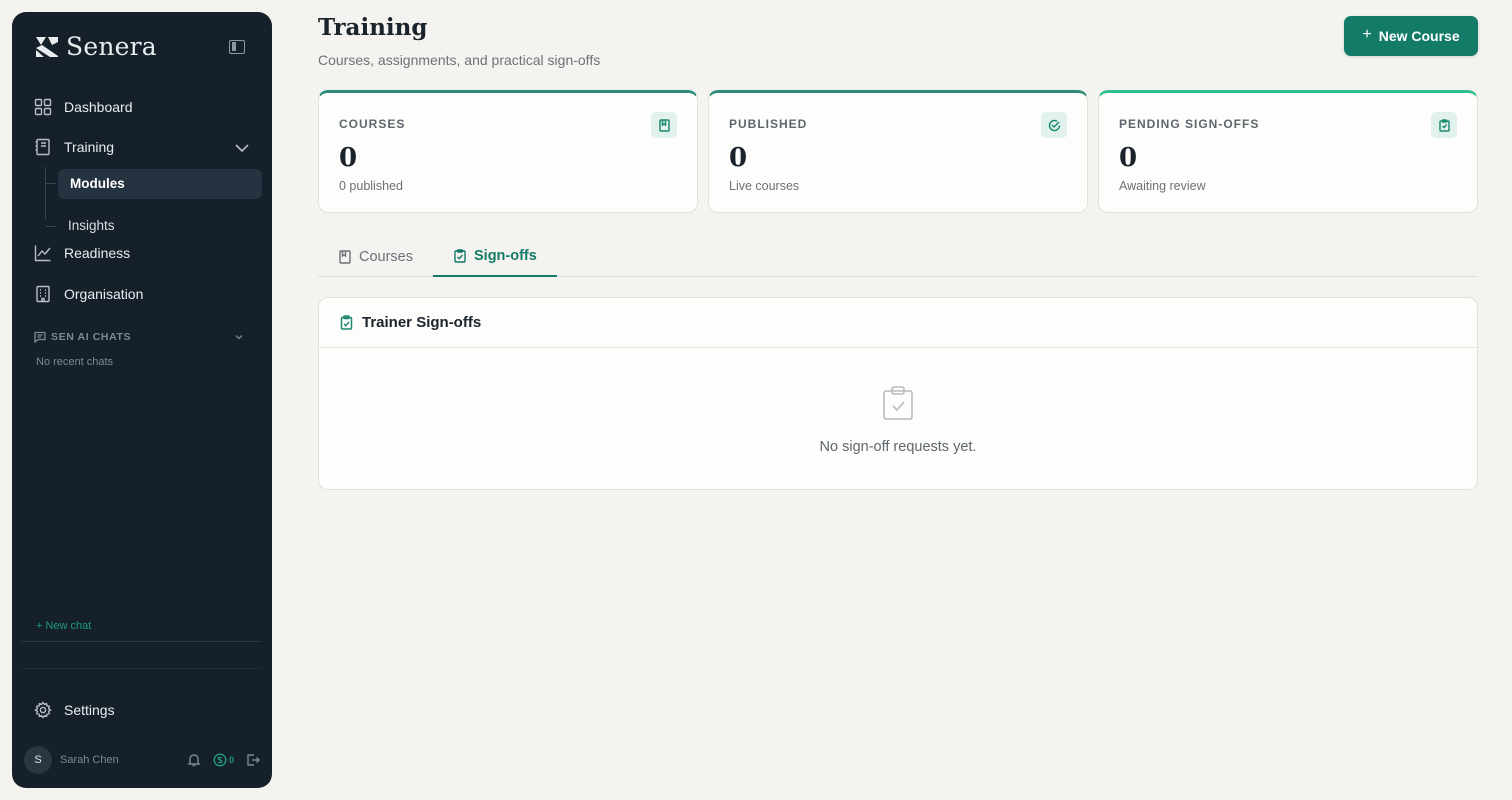 Image resolution: width=1512 pixels, height=800 pixels. What do you see at coordinates (43, 253) in the screenshot?
I see `trend-chart-icon` at bounding box center [43, 253].